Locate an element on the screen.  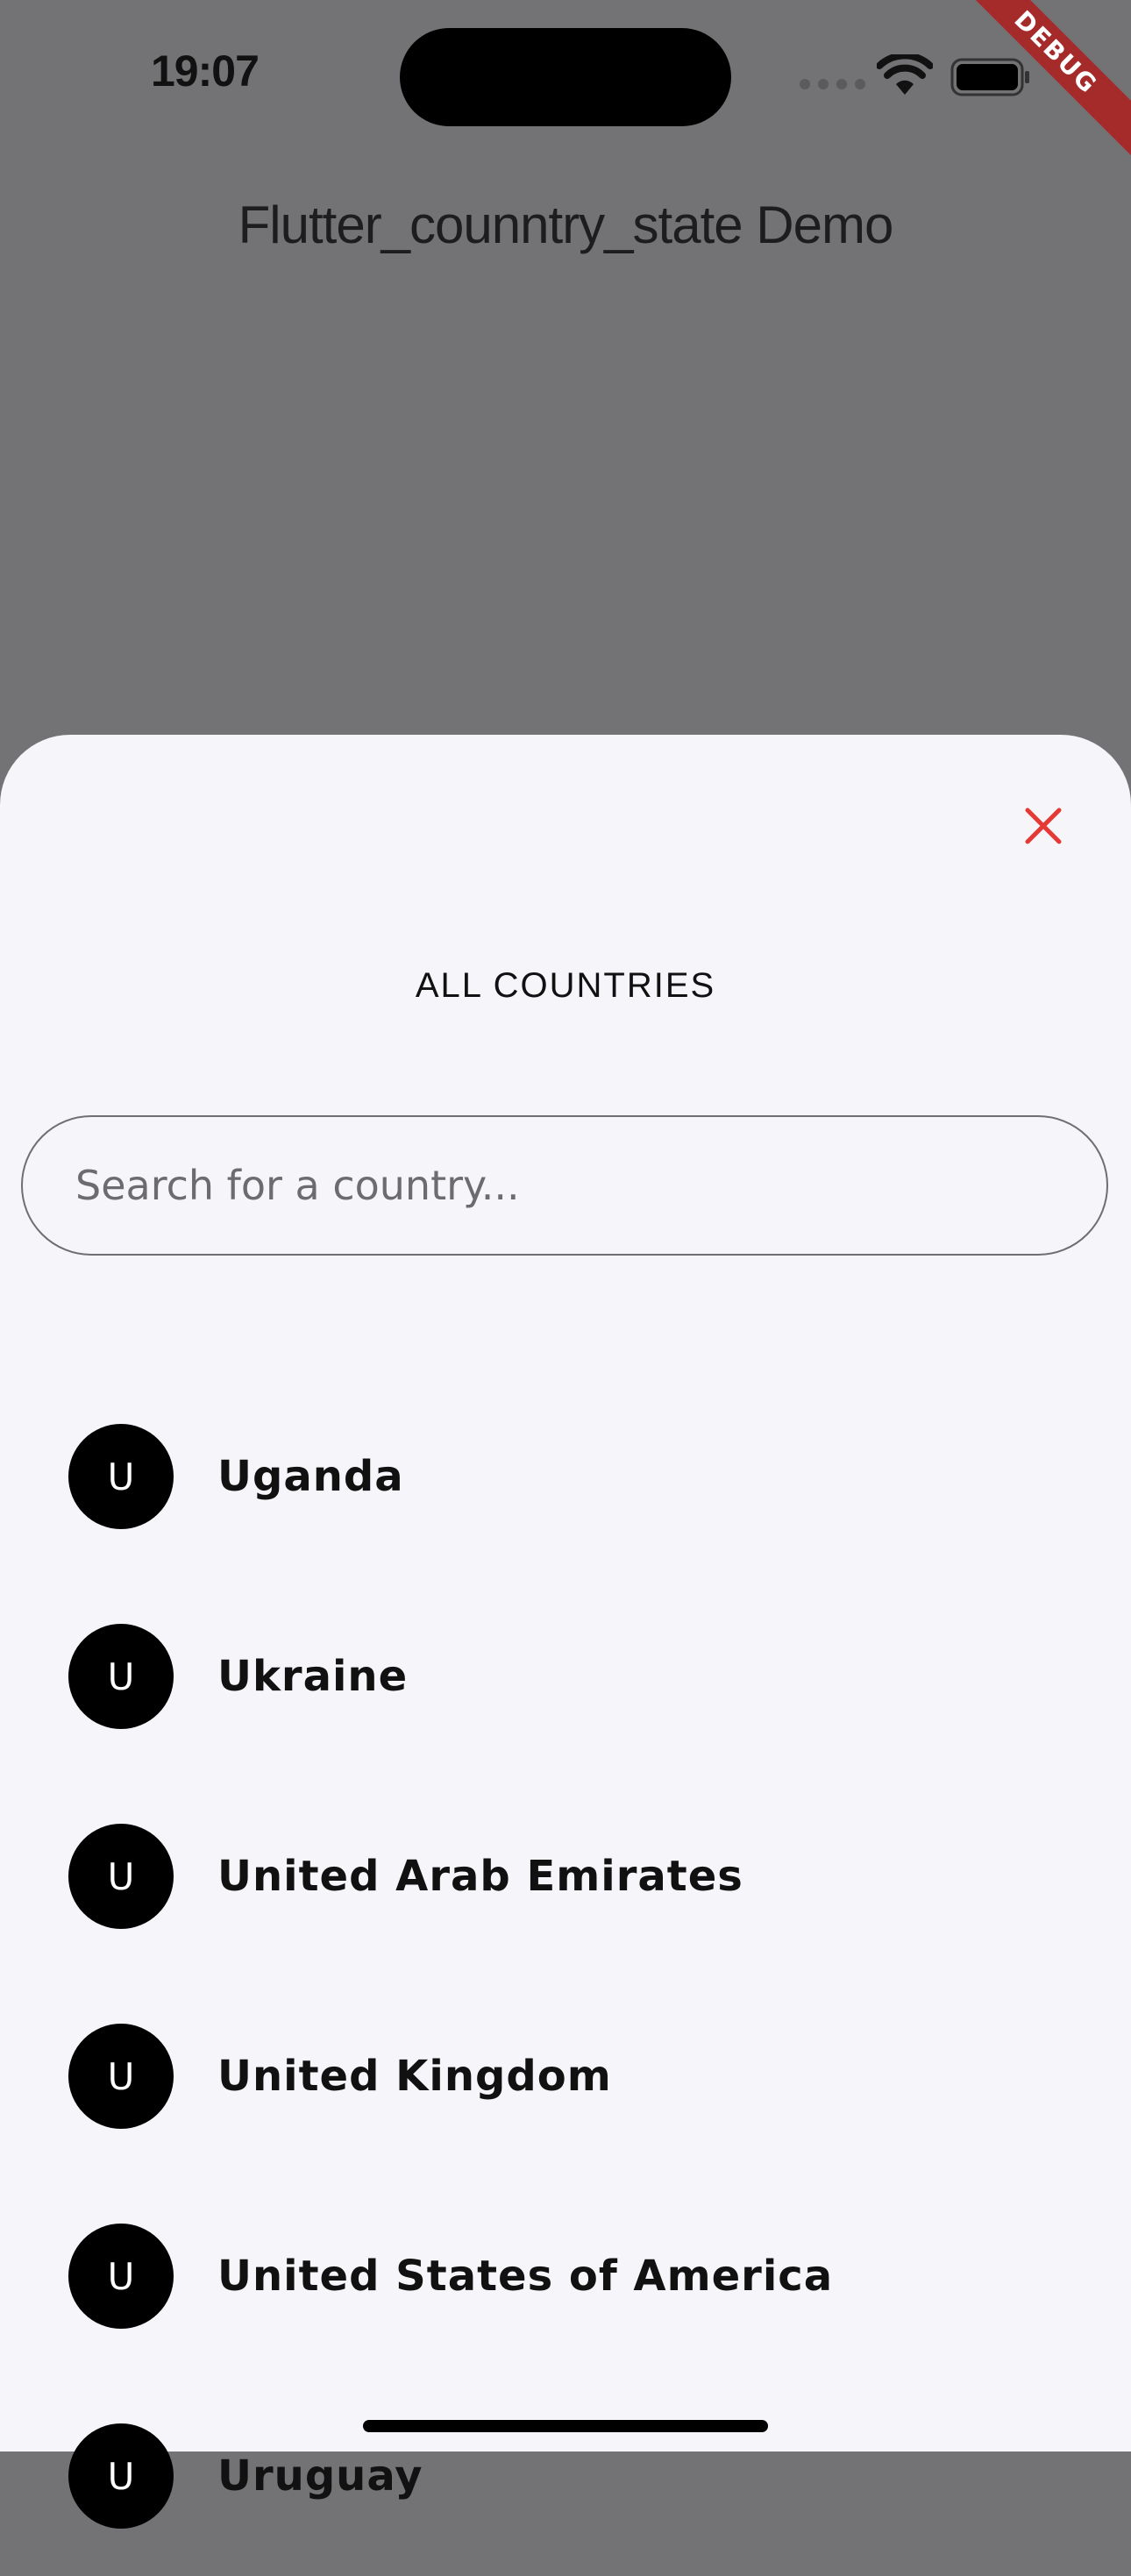
country-item-united-kingdom: U United Kingdom is located at coordinates (565, 2076).